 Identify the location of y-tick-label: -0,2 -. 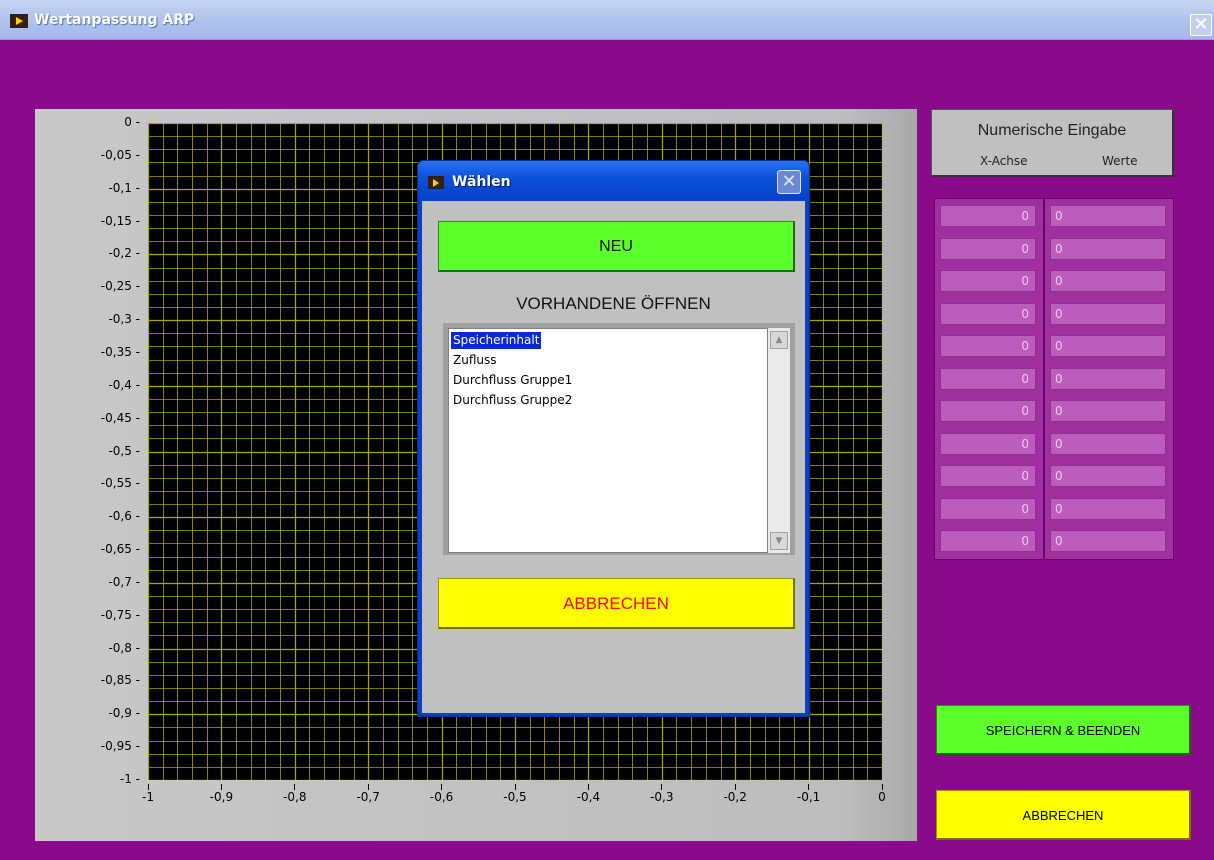
(124, 253).